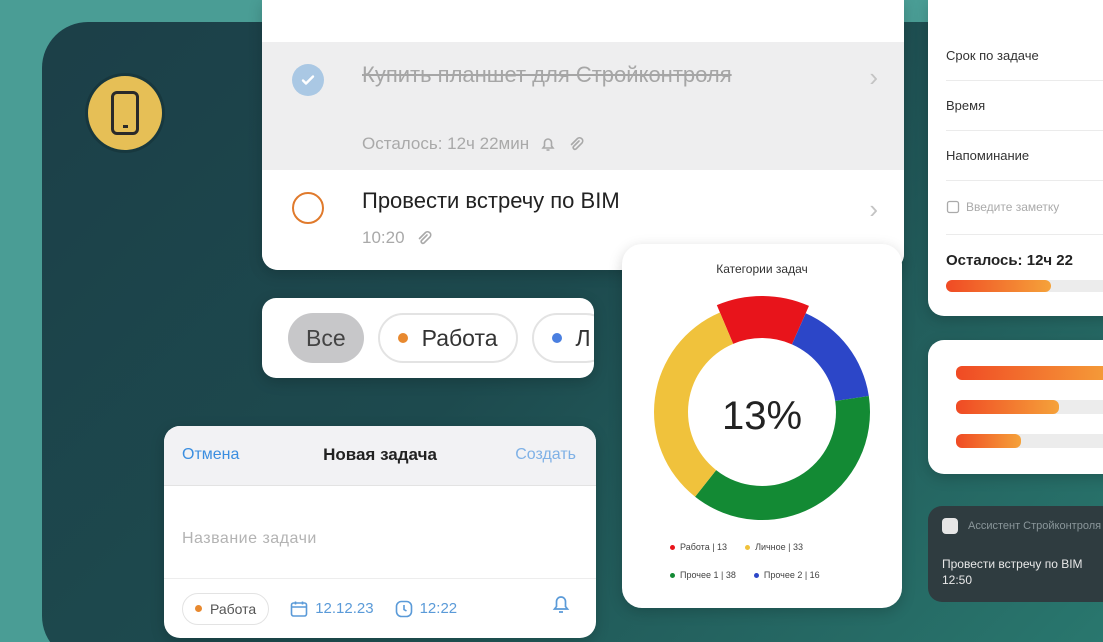 This screenshot has height=642, width=1103. What do you see at coordinates (249, 539) in the screenshot?
I see `task-name-input: Название задачи` at bounding box center [249, 539].